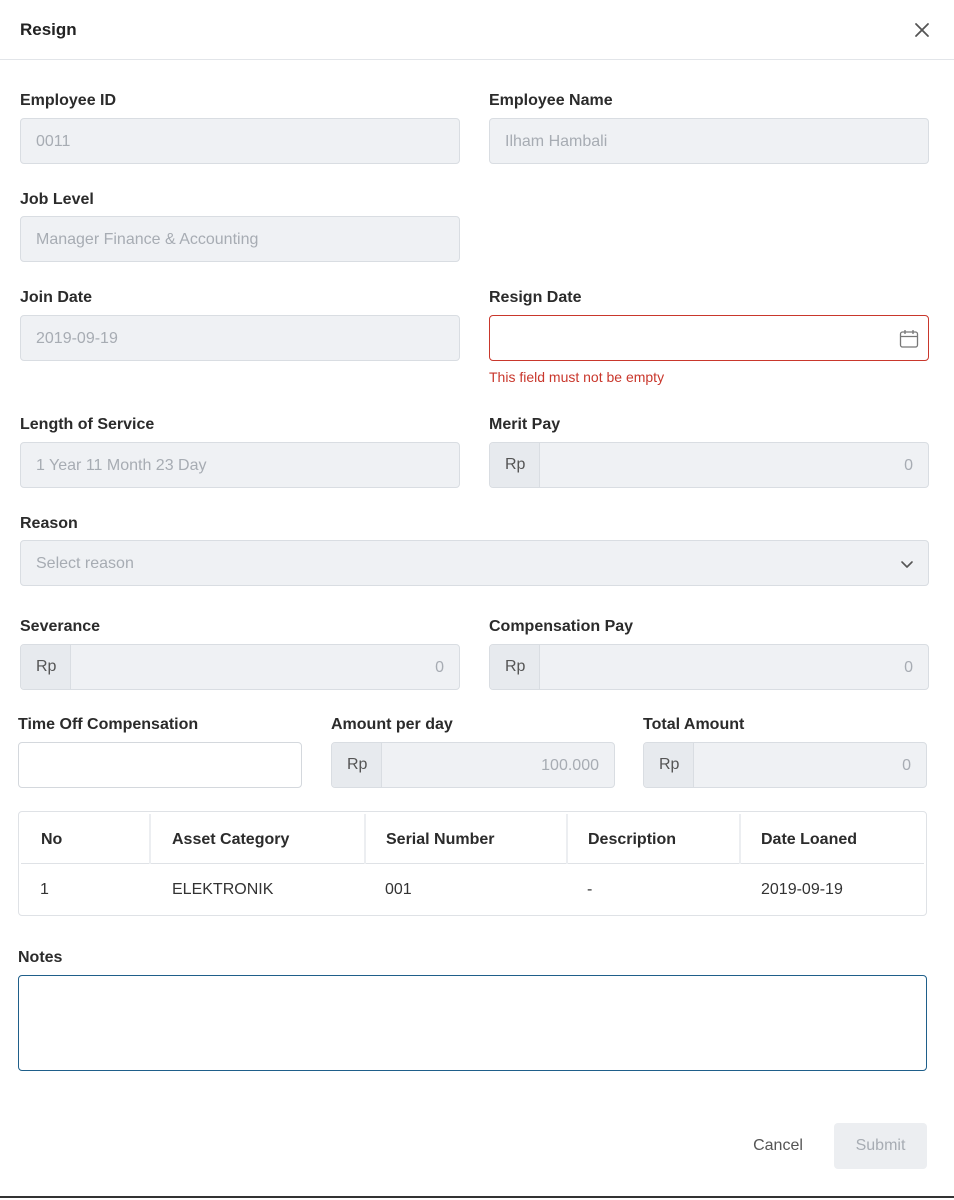  I want to click on employee-name-value: Ilham Hambali, so click(556, 141).